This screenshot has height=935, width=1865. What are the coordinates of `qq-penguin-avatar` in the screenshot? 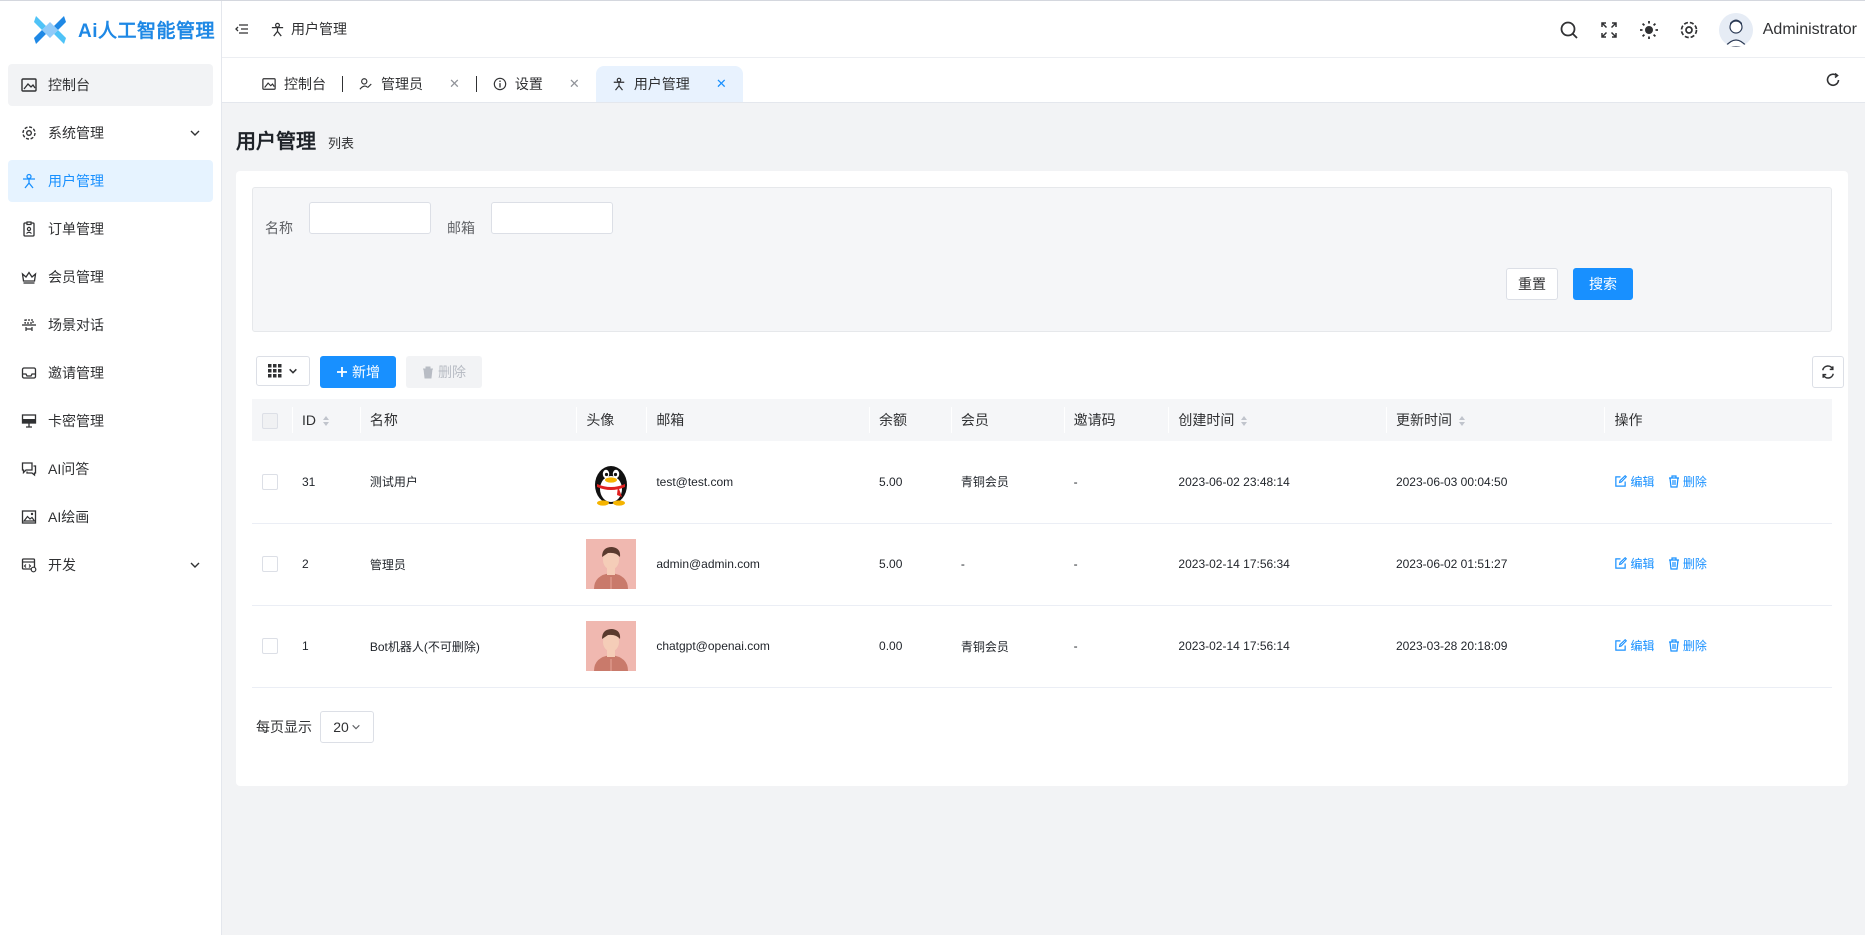 It's located at (611, 481).